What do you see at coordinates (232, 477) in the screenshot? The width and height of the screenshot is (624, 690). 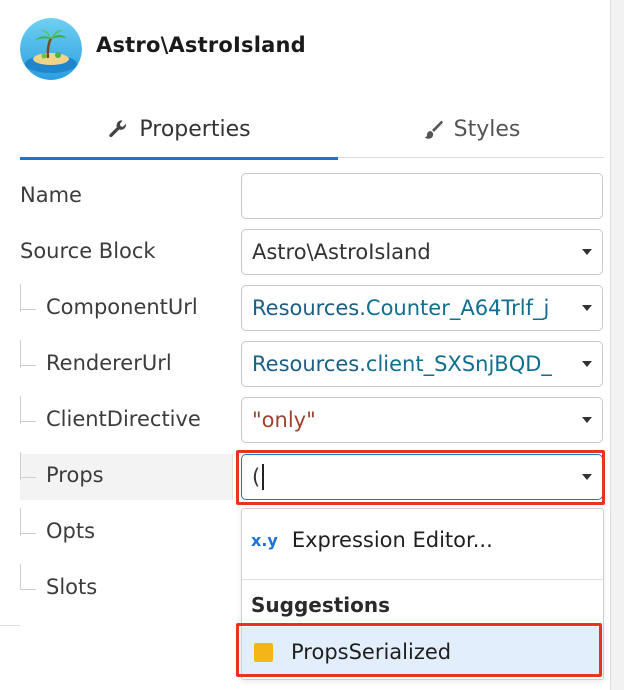 I see `column-divider` at bounding box center [232, 477].